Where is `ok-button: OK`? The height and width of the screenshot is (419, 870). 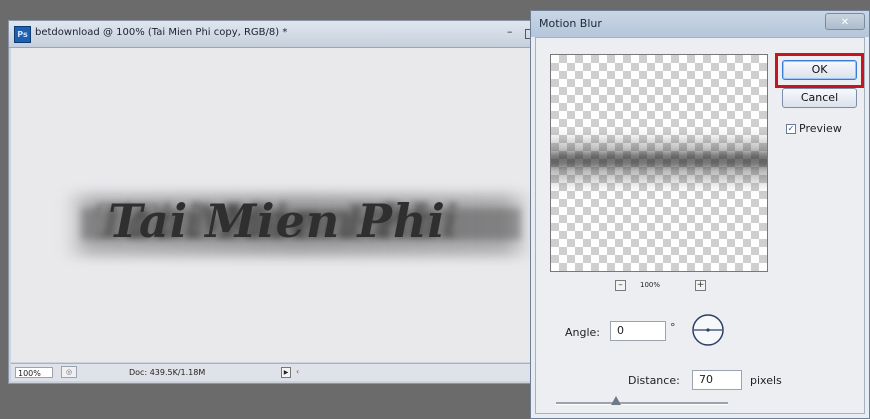
ok-button: OK is located at coordinates (819, 70).